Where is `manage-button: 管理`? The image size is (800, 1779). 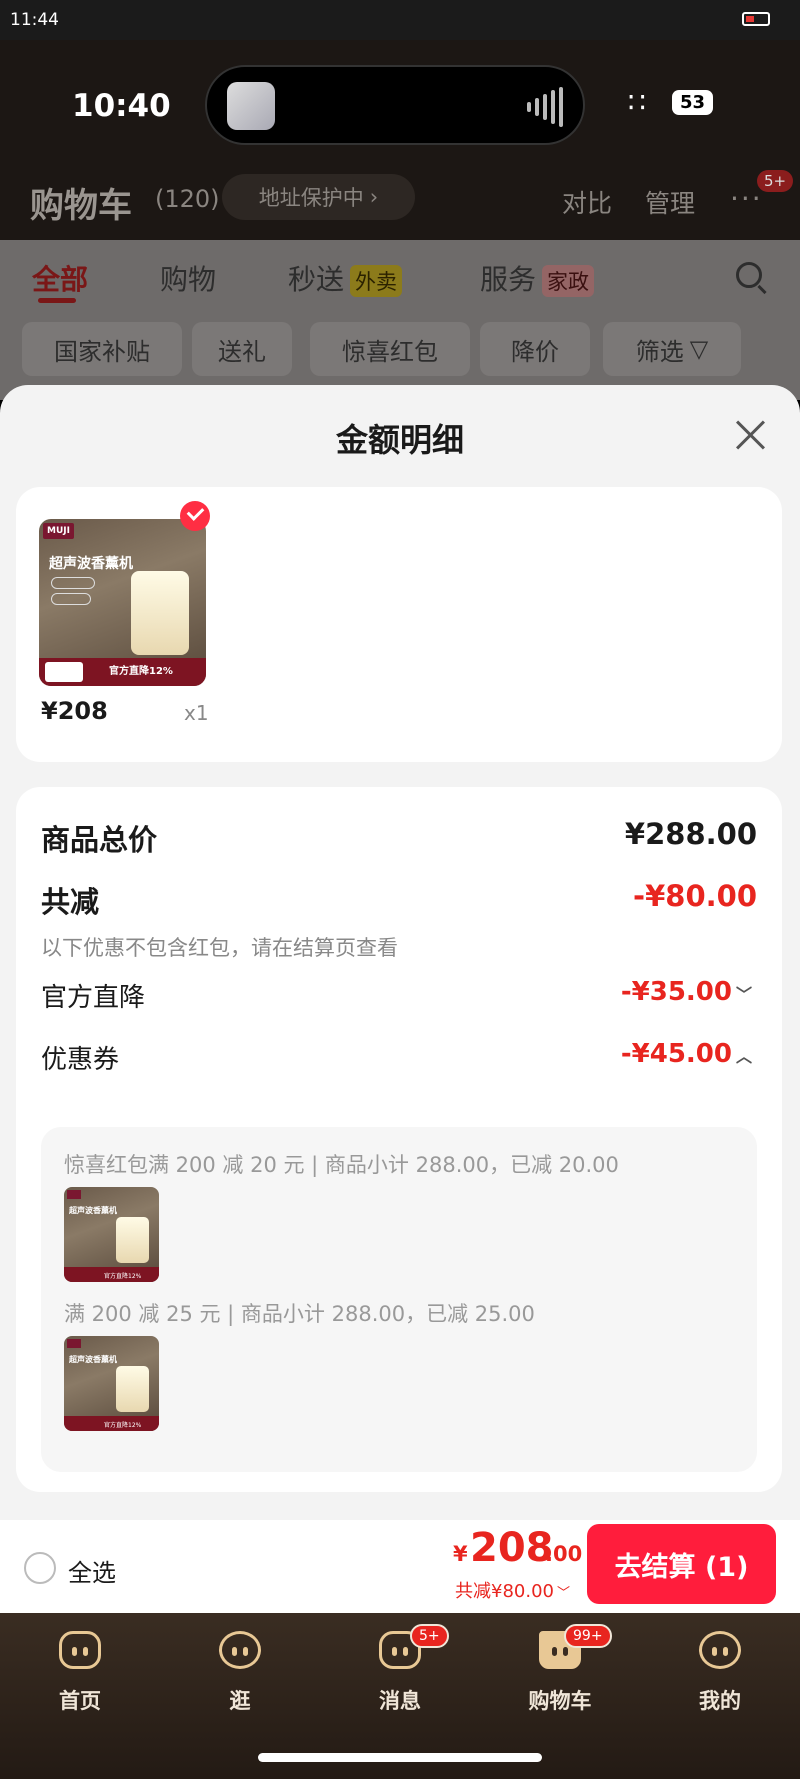
manage-button: 管理 is located at coordinates (670, 202).